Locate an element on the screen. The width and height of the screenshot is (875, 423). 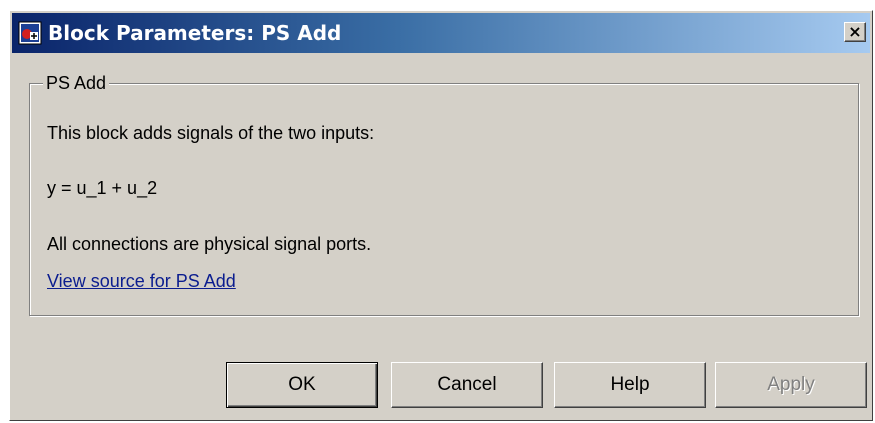
close-button: × is located at coordinates (855, 32).